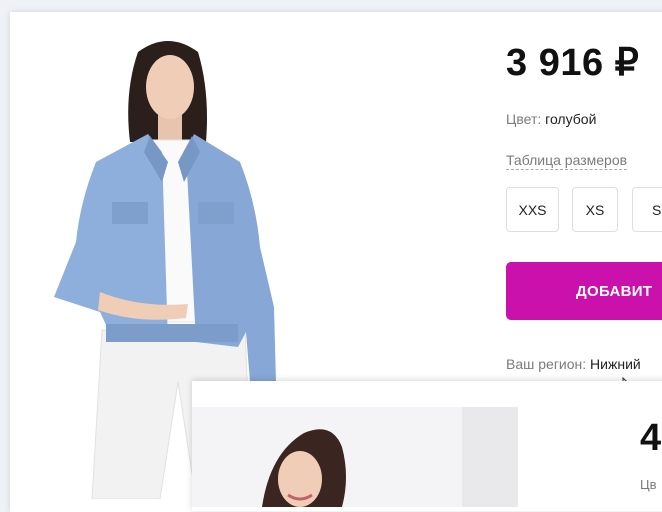 Image resolution: width=662 pixels, height=512 pixels. Describe the element at coordinates (648, 484) in the screenshot. I see `next-product-color-label: Цв` at that location.